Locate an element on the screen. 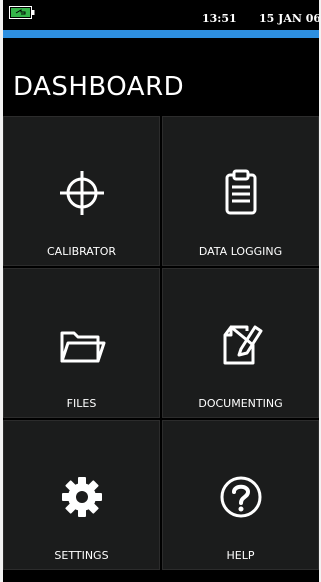  tile-calibrator: CALIBRATOR is located at coordinates (81, 191).